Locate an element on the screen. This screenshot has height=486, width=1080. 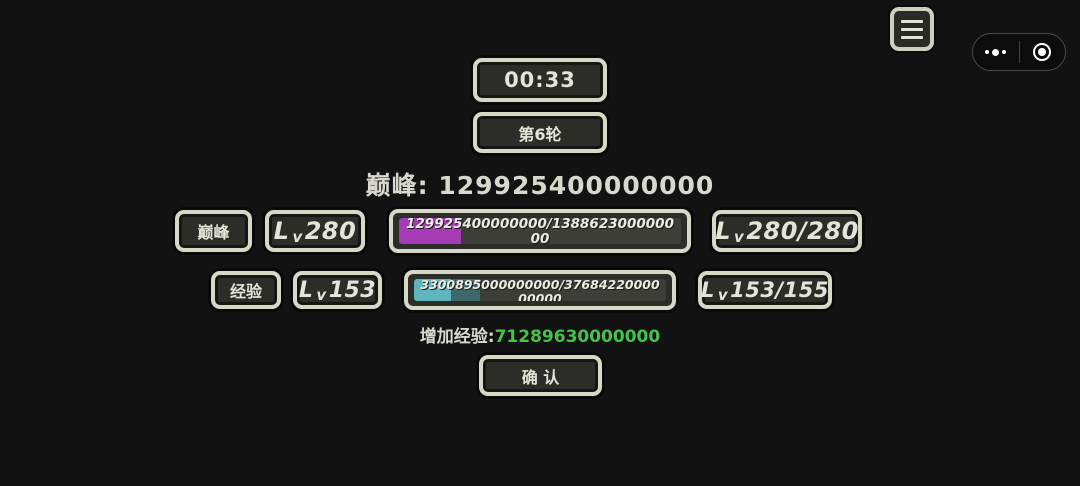
exp-level-value: 153 is located at coordinates (352, 290).